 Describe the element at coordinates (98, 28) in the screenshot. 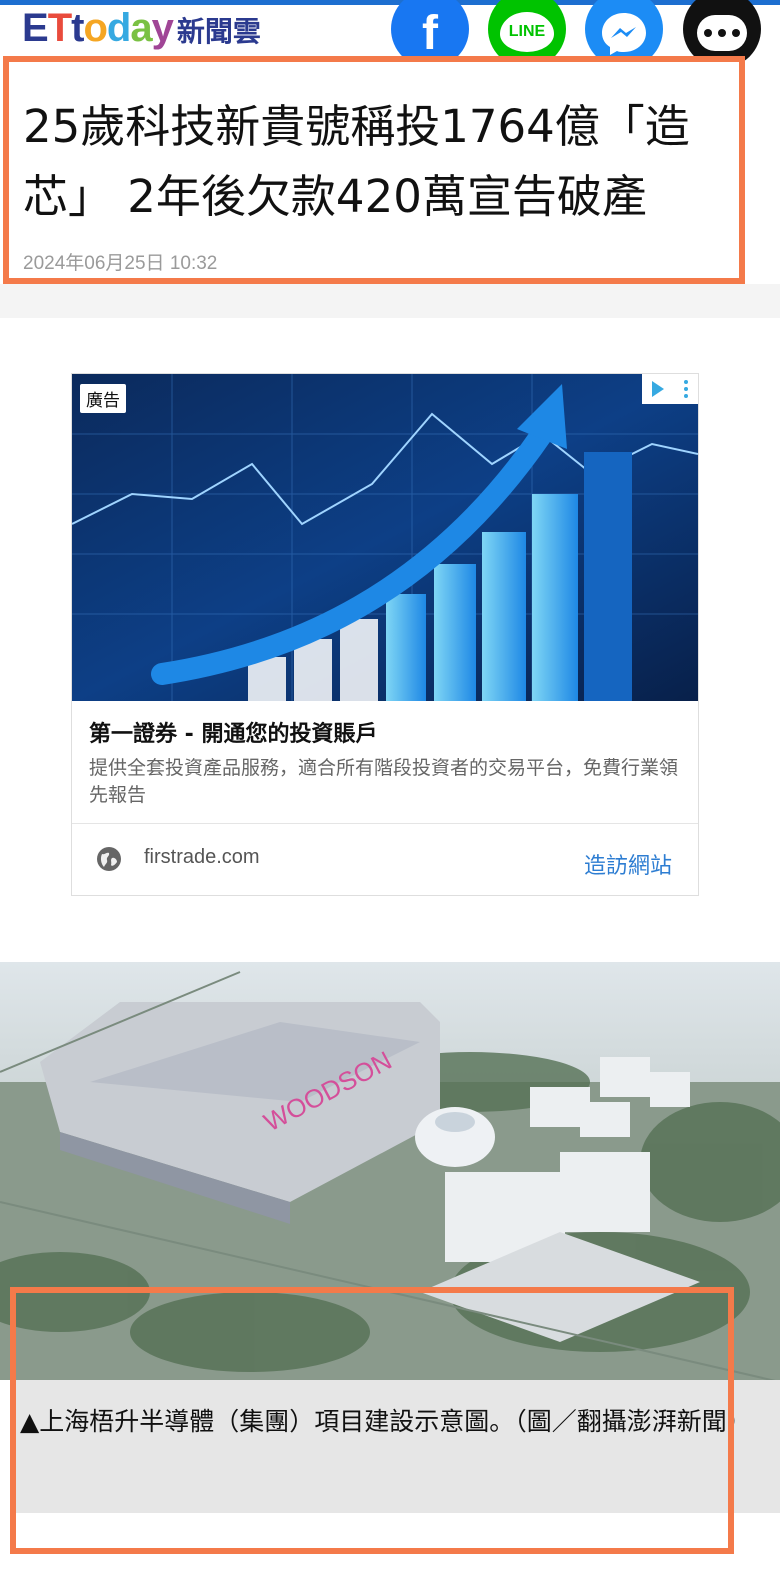

I see `logo-wordmark: ETtoday` at that location.